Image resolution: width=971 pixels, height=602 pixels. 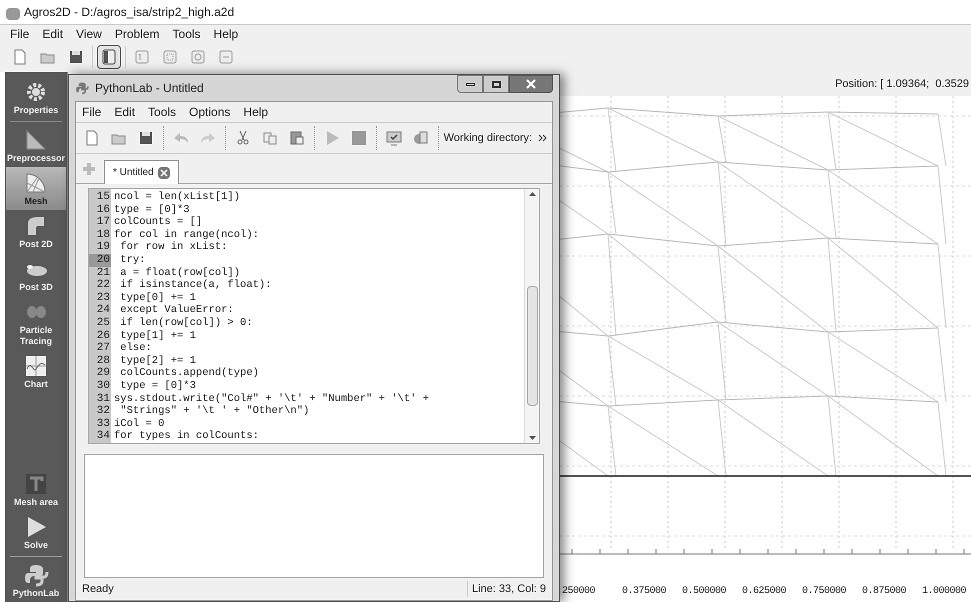 I want to click on line-number: 15, so click(x=103, y=197).